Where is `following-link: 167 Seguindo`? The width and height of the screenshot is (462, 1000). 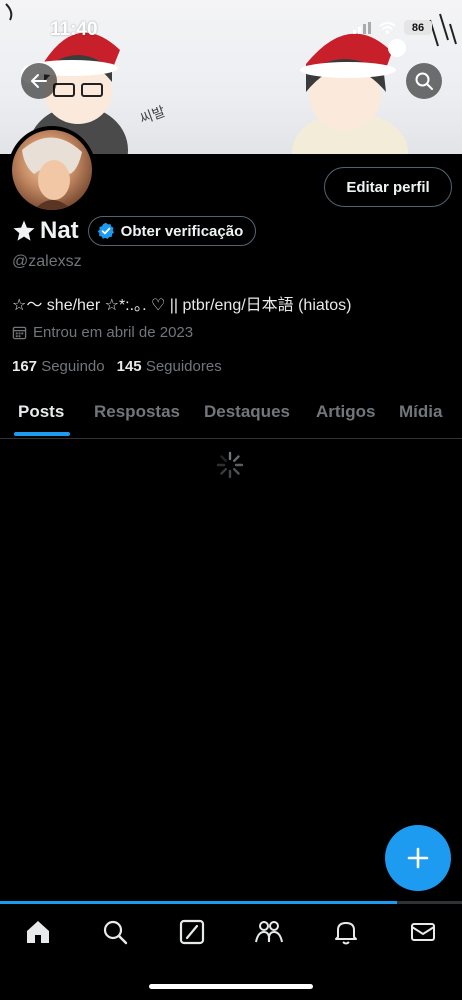
following-link: 167 Seguindo is located at coordinates (58, 366).